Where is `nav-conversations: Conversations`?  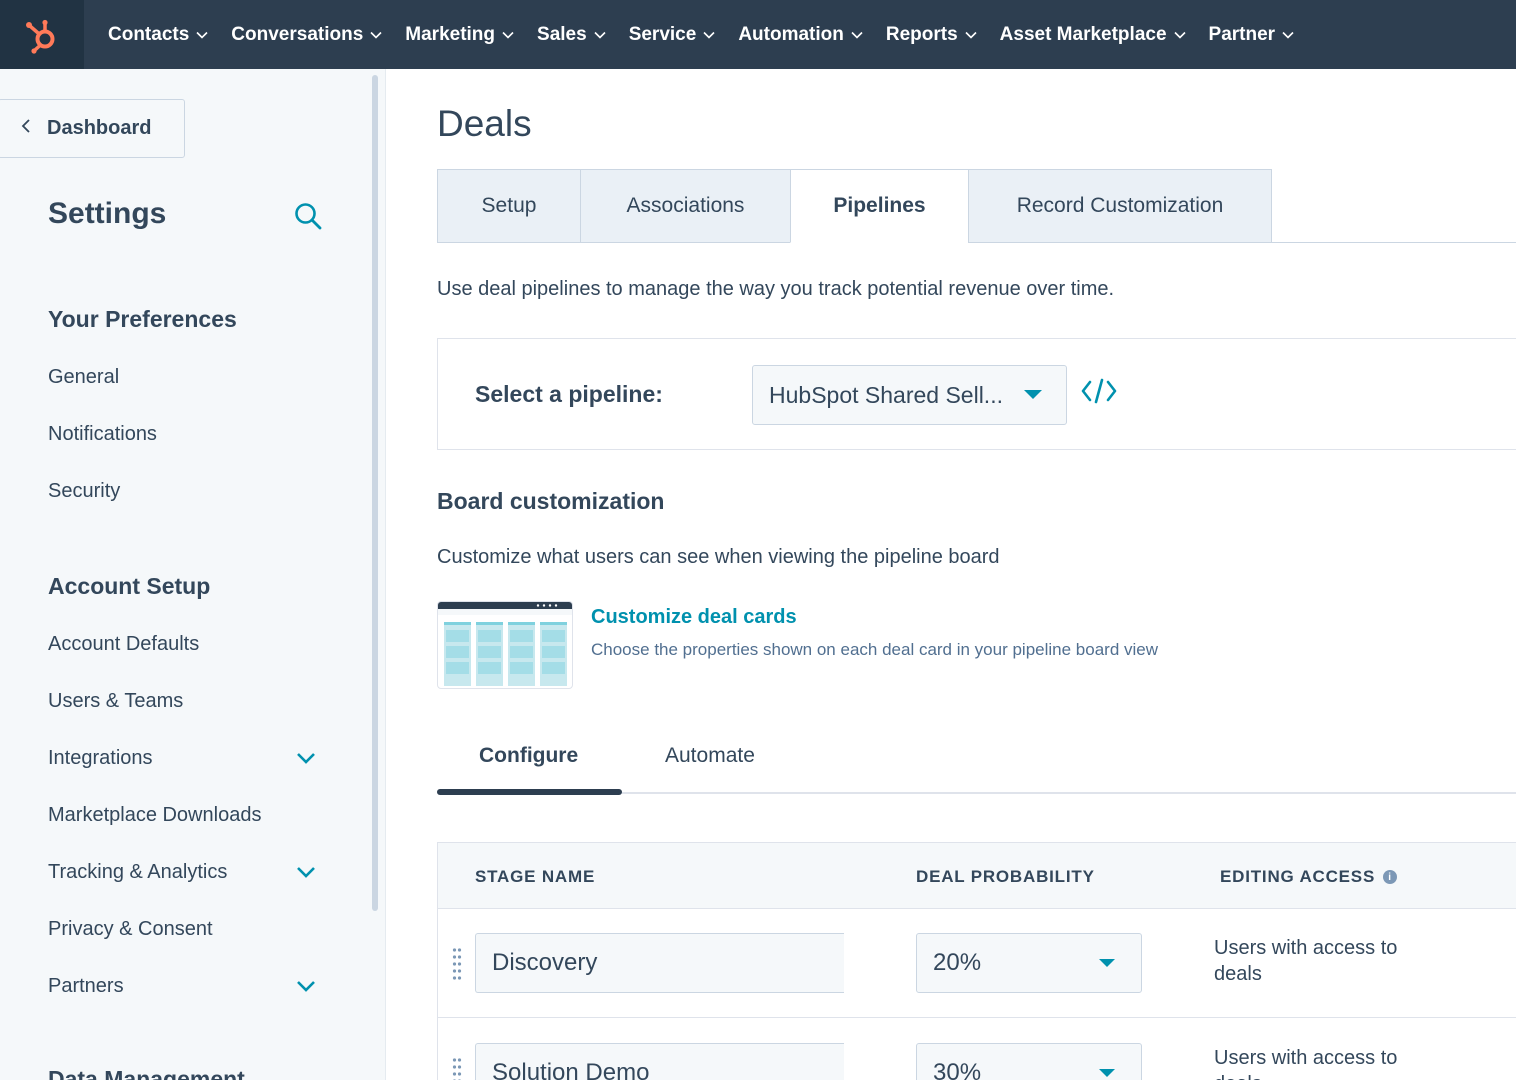
nav-conversations: Conversations is located at coordinates (306, 34).